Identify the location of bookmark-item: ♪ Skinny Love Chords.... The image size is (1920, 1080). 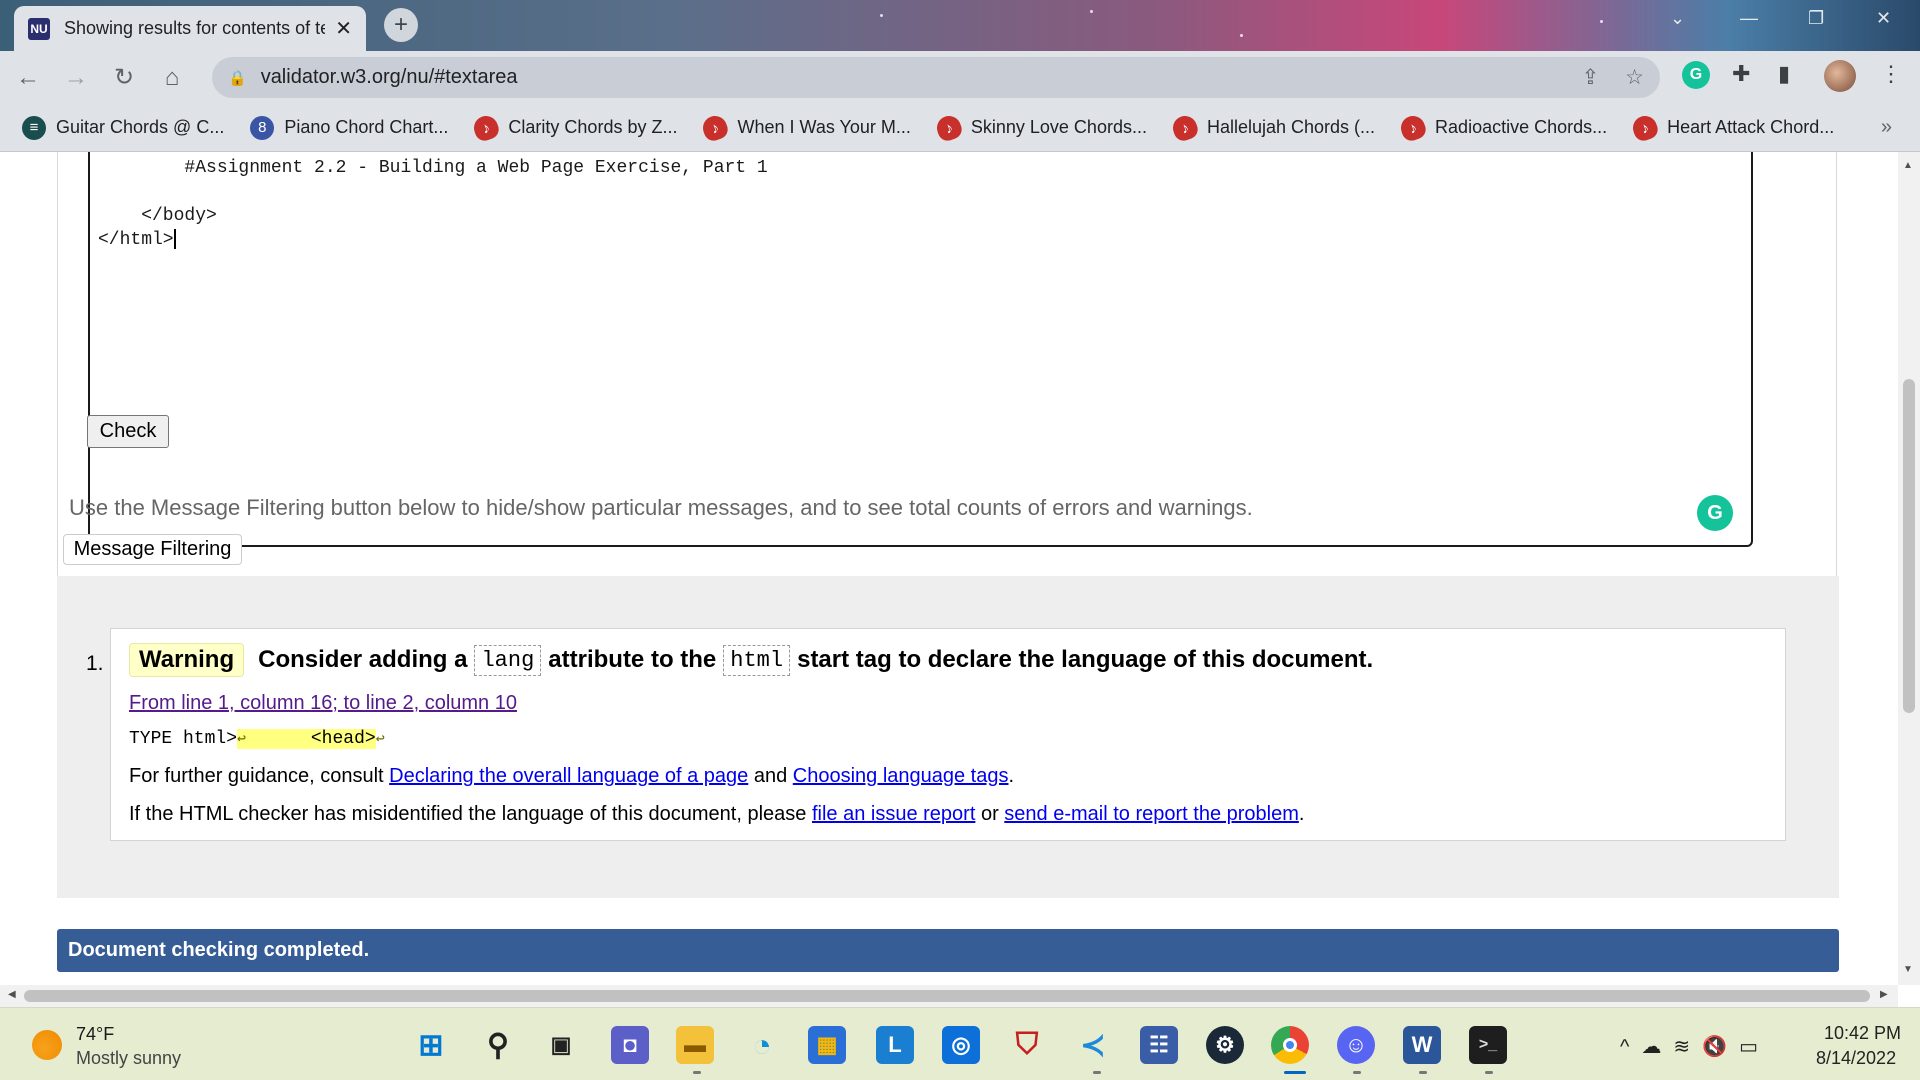
(1040, 127).